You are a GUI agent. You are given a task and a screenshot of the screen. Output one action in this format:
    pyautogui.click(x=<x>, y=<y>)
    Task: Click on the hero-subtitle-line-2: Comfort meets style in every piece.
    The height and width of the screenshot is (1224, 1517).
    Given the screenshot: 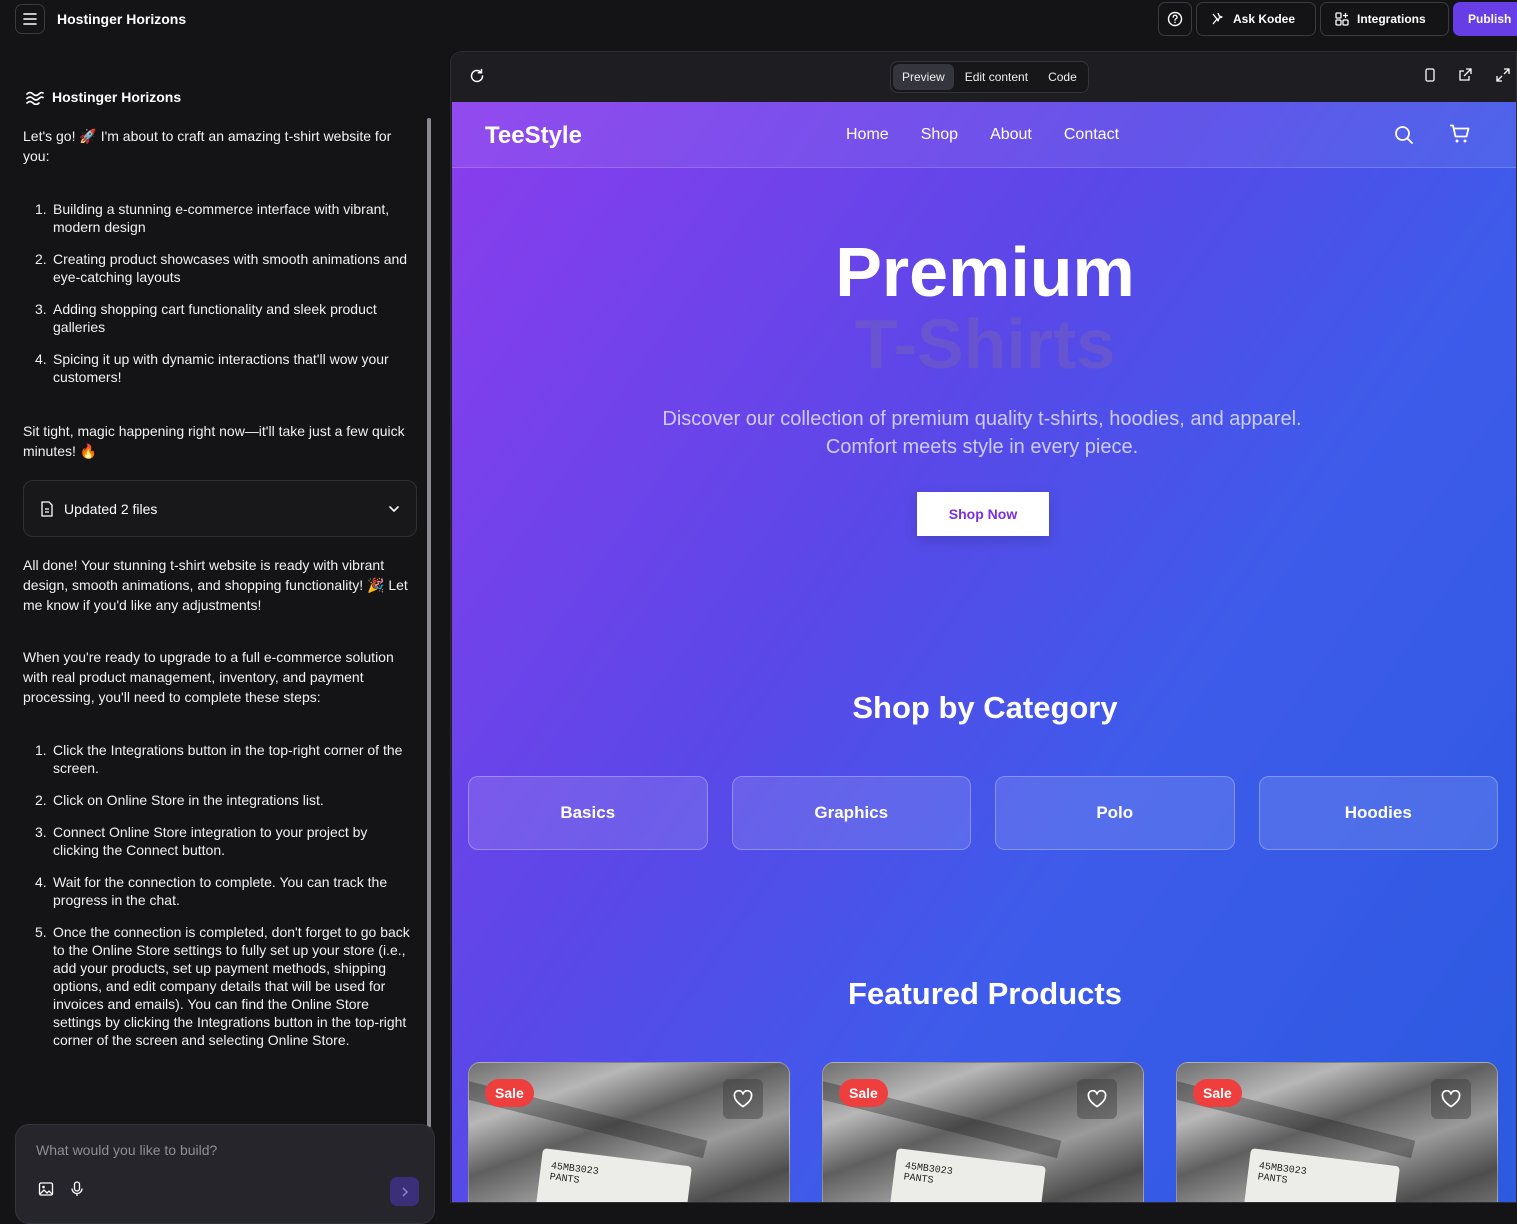 What is the action you would take?
    pyautogui.click(x=982, y=447)
    